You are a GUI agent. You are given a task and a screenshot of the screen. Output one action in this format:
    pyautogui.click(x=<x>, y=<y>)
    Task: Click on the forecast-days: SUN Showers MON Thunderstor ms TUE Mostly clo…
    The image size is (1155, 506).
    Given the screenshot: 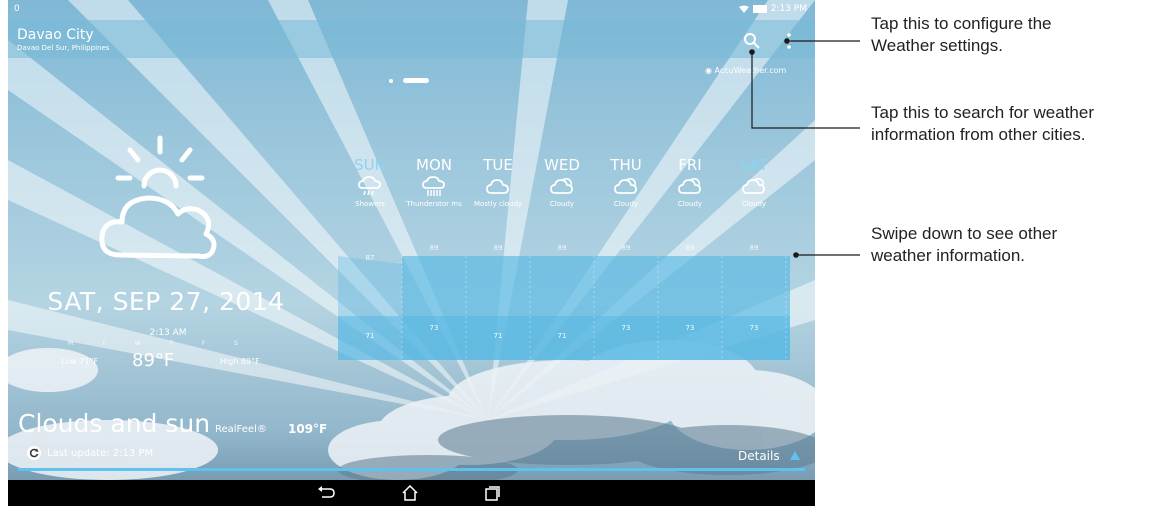 What is the action you would take?
    pyautogui.click(x=564, y=203)
    